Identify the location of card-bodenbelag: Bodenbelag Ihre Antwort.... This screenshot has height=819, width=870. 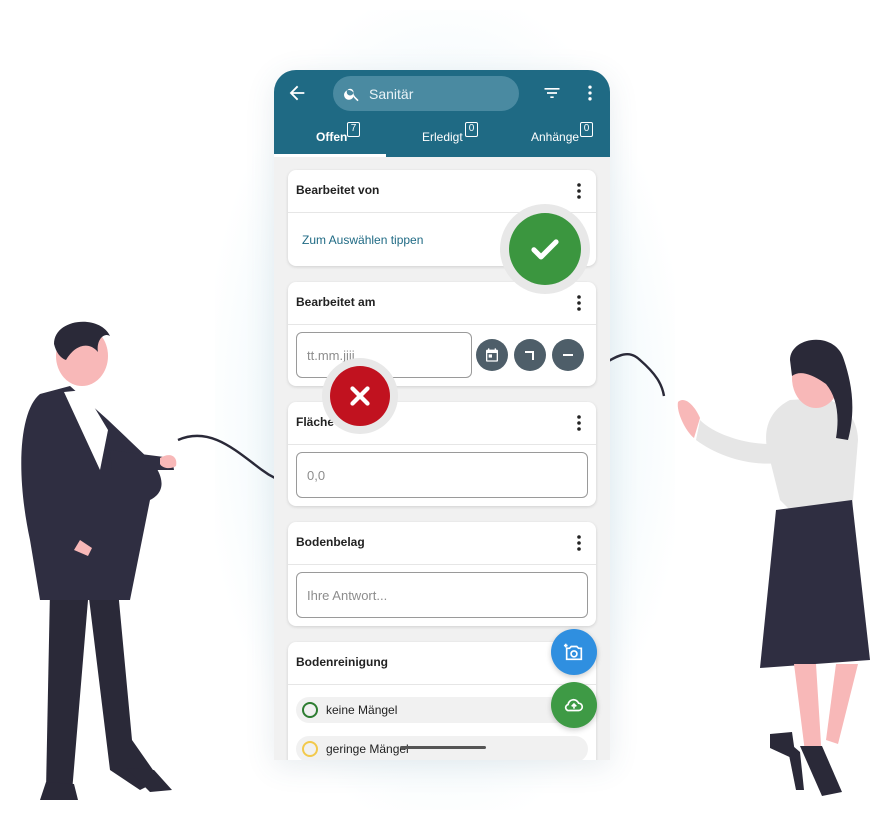
(442, 574).